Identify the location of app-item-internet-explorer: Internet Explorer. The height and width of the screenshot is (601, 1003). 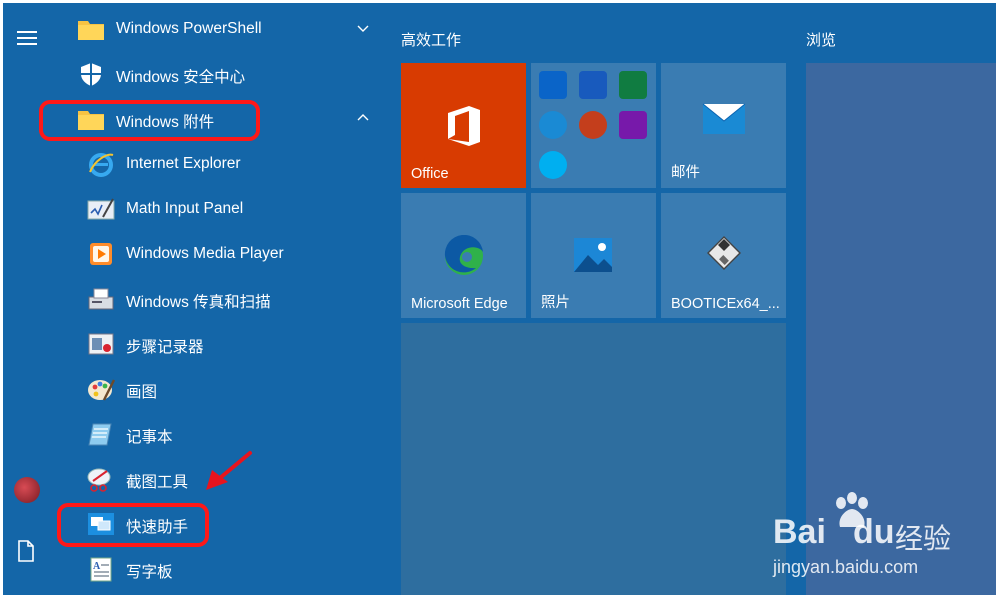
(221, 164).